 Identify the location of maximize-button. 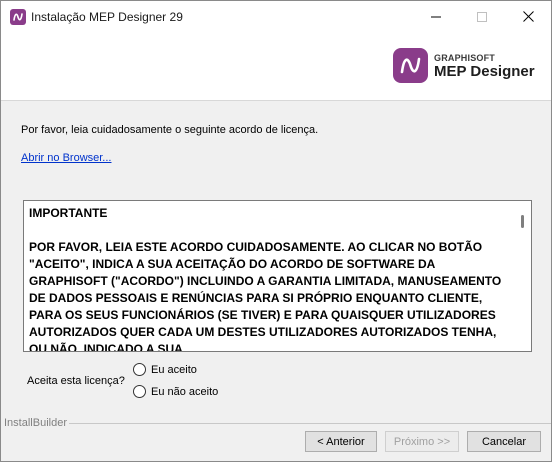
(482, 16).